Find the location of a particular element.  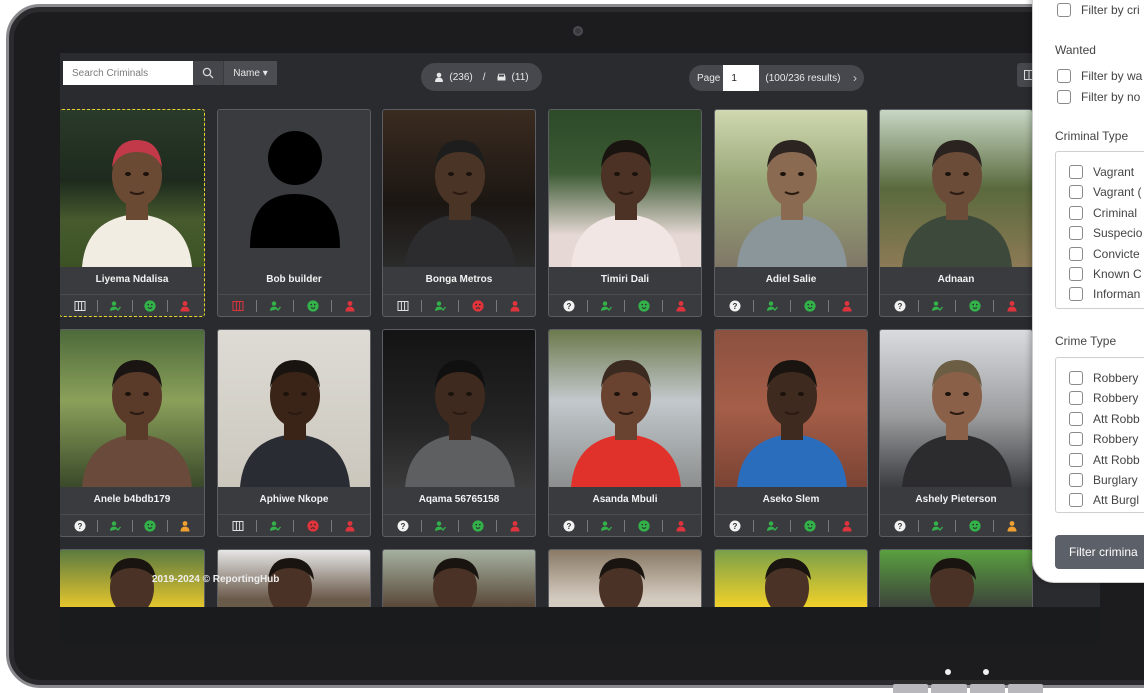

criminal-card: Liyema Ndalisa is located at coordinates (132, 213).